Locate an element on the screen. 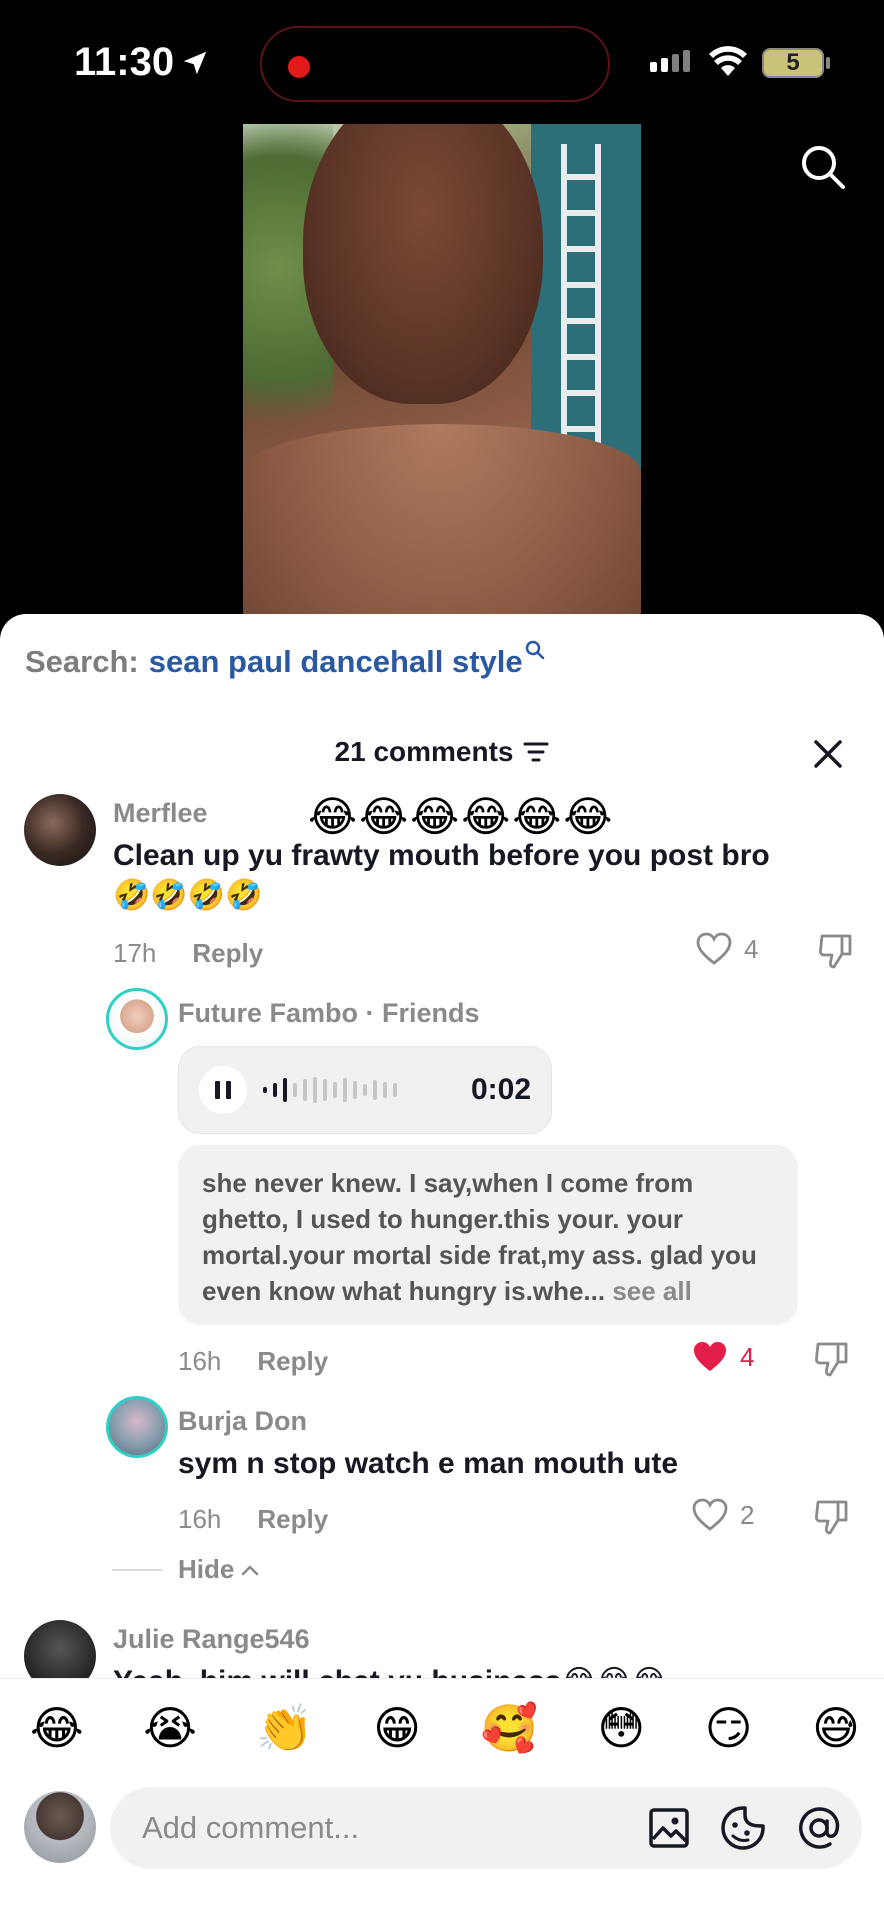  comment-composer: 😂 😭 👏 😁 🥰 😳 😏 😅 is located at coordinates (442, 1799).